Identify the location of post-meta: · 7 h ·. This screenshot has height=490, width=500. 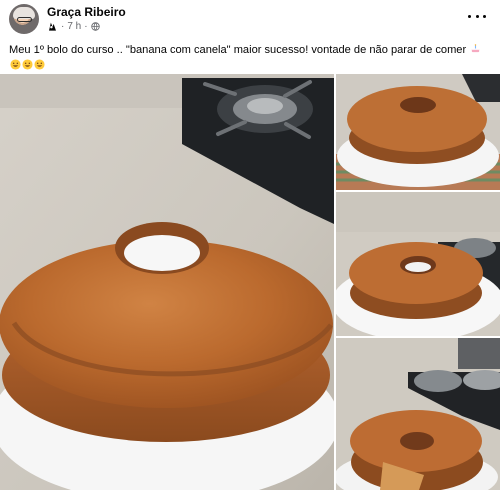
(73, 26).